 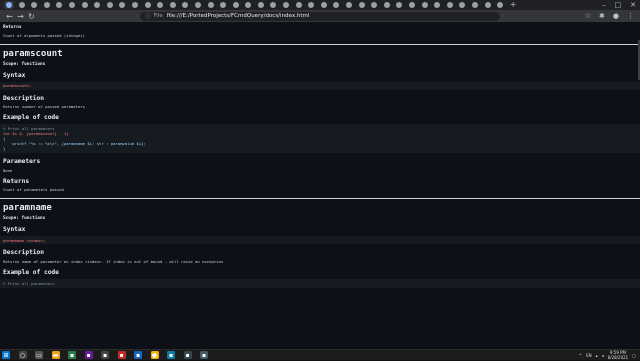 I want to click on close-window-button: ✕, so click(x=633, y=5).